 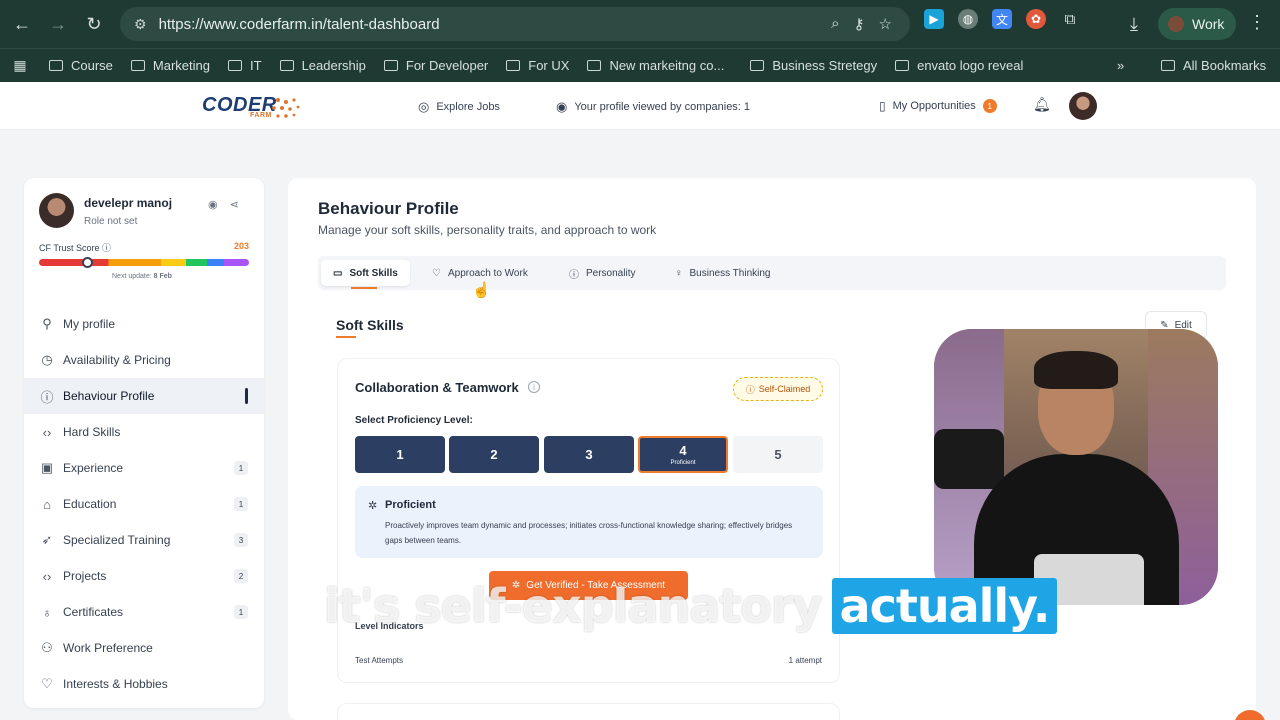 I want to click on clock-icon: ◷, so click(x=47, y=359).